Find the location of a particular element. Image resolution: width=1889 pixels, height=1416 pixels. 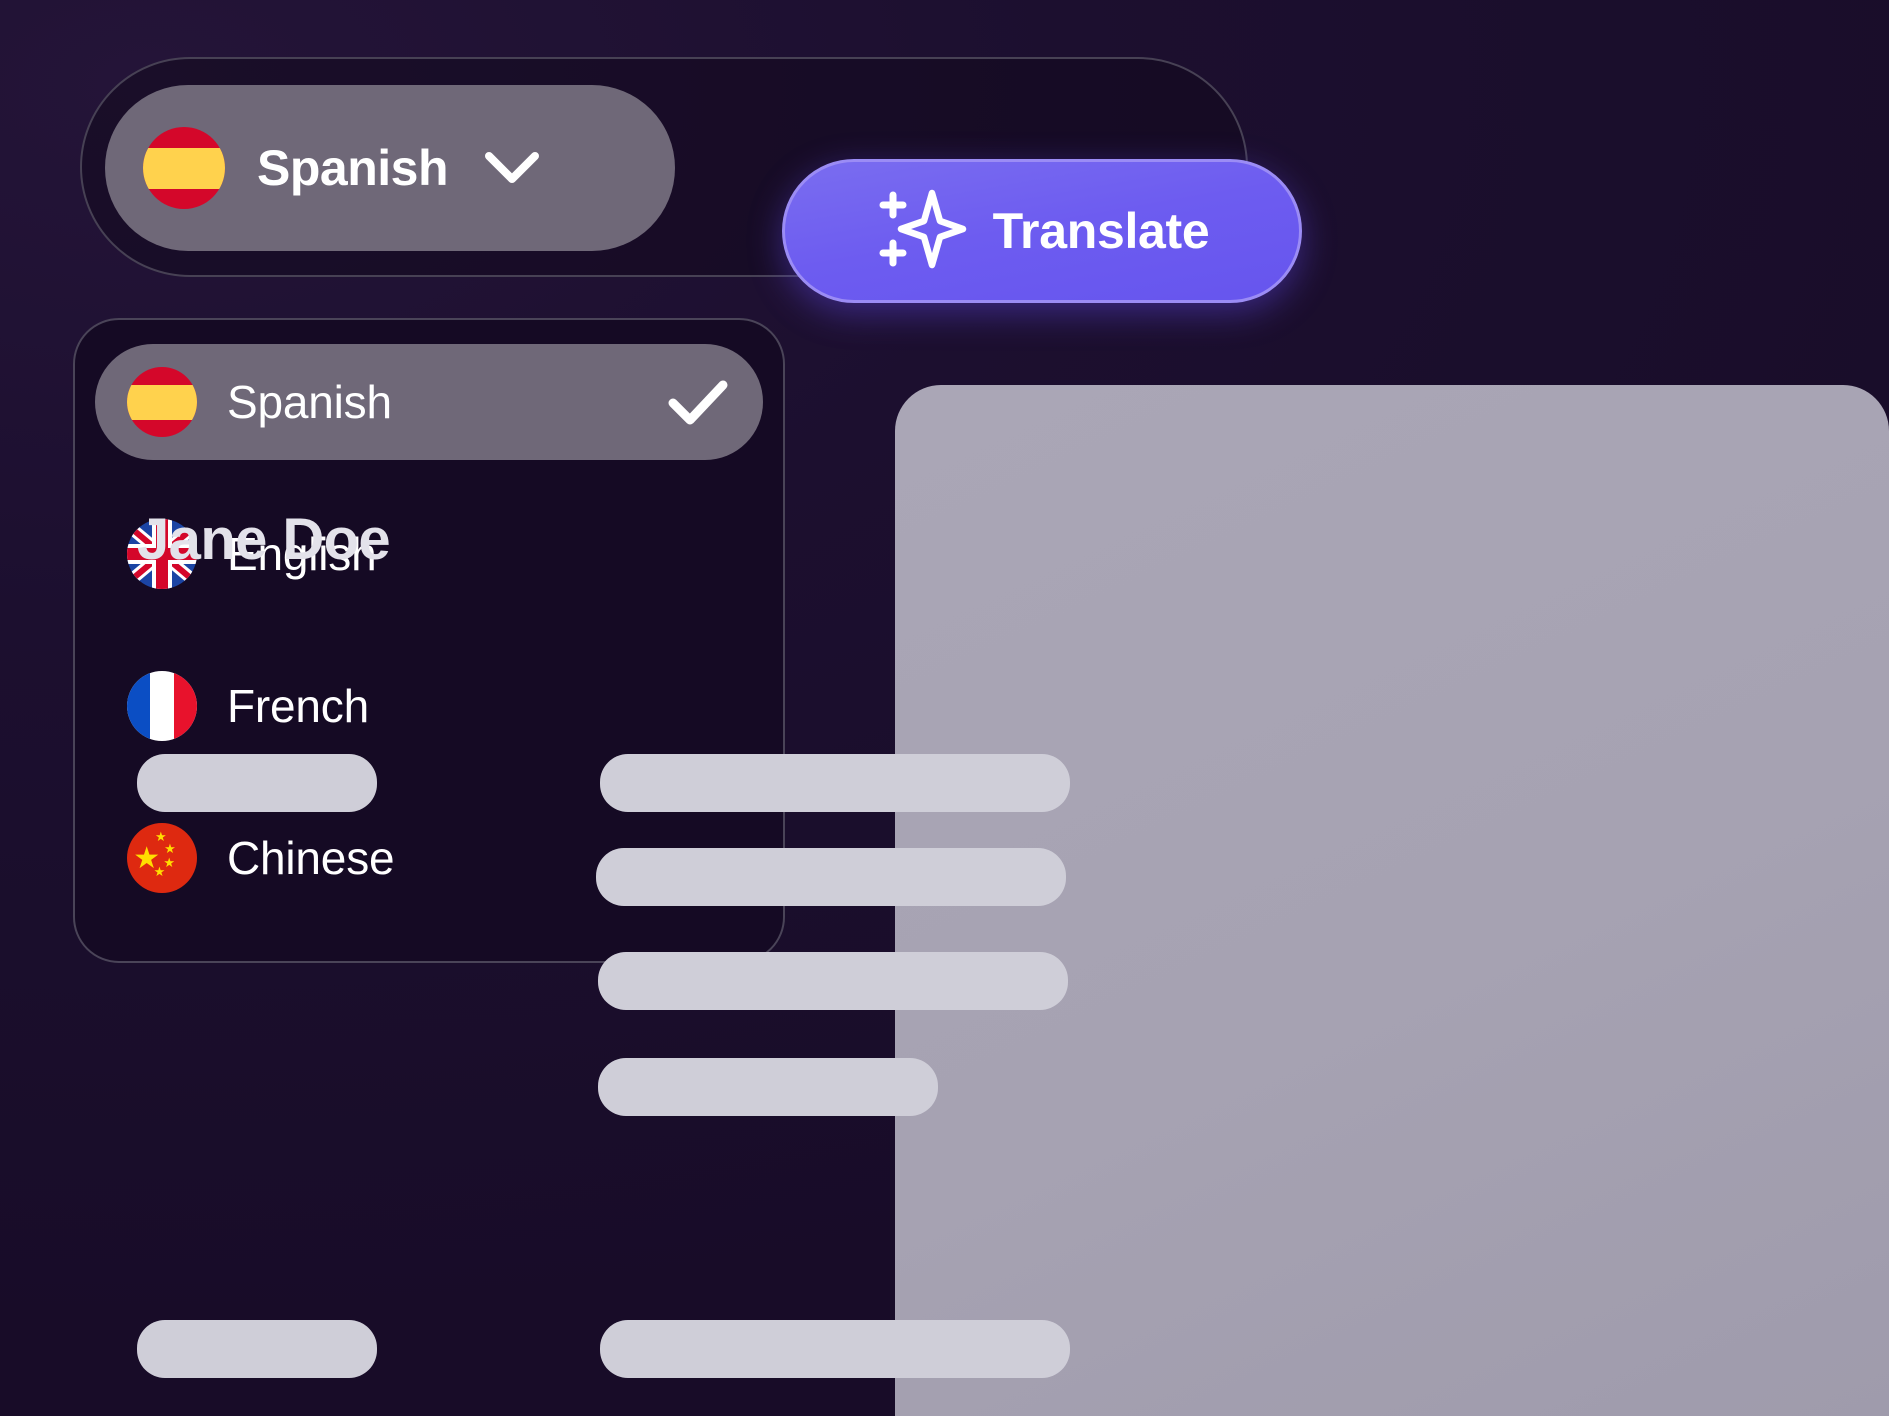

translate-button-label: Translate is located at coordinates (1101, 231).